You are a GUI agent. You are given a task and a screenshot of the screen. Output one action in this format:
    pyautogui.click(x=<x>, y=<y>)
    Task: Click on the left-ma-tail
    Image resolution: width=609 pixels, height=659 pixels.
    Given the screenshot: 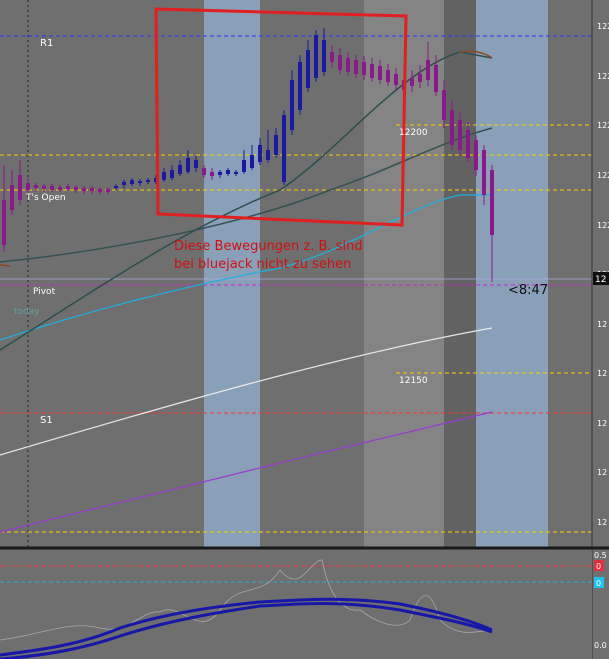 What is the action you would take?
    pyautogui.click(x=5, y=265)
    